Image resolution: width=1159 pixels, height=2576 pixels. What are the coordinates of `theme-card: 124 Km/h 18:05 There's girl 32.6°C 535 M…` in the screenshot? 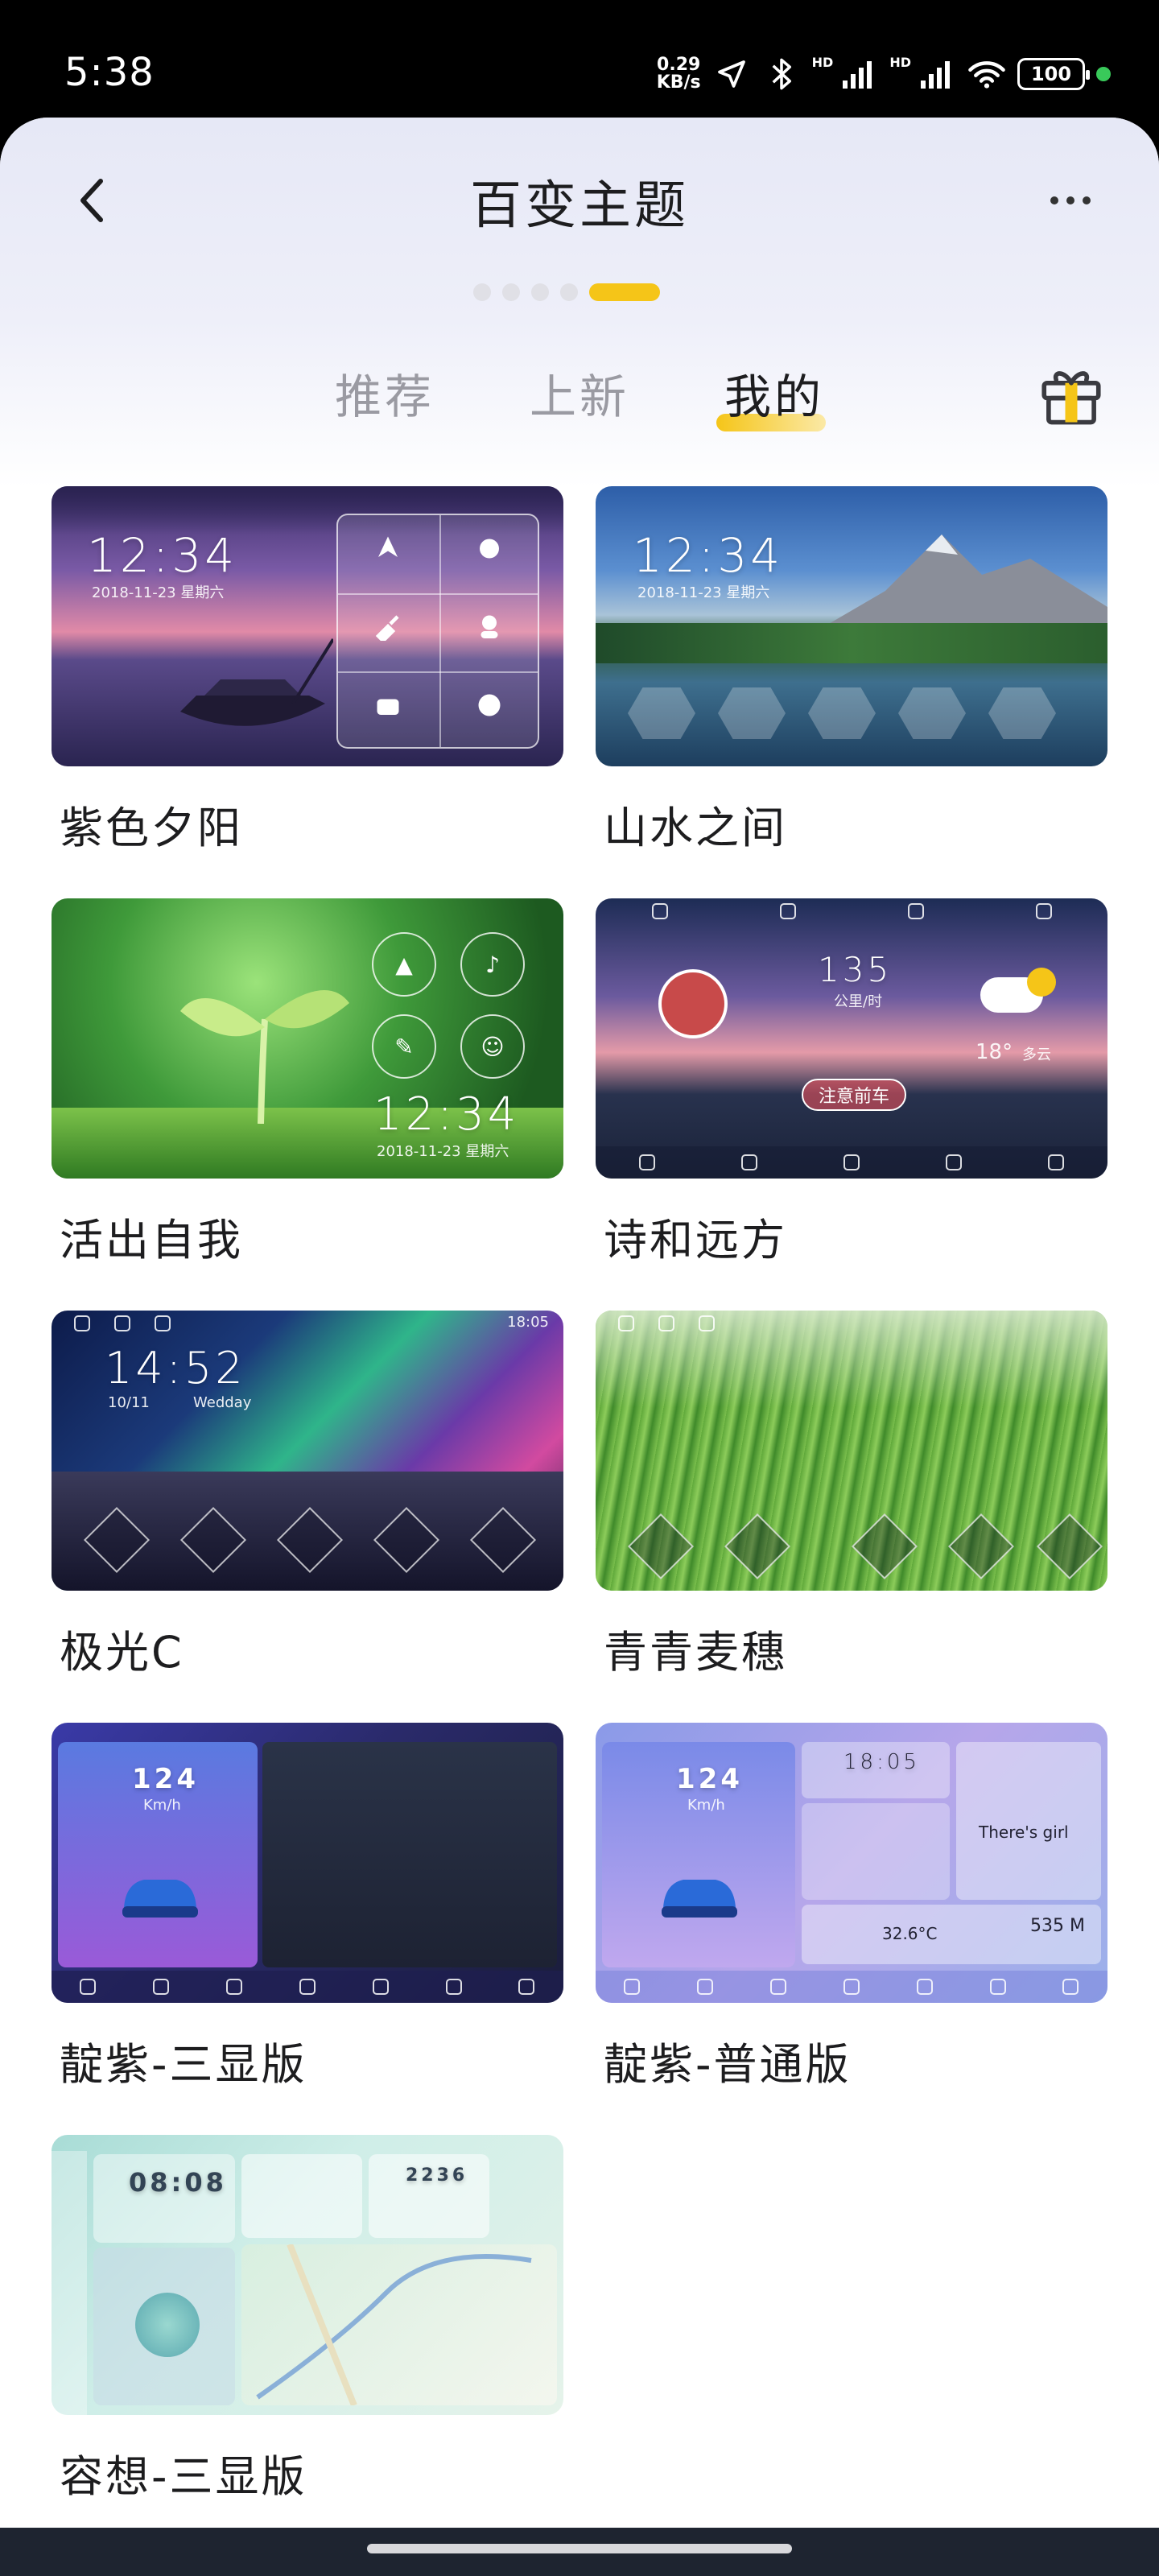 It's located at (851, 1906).